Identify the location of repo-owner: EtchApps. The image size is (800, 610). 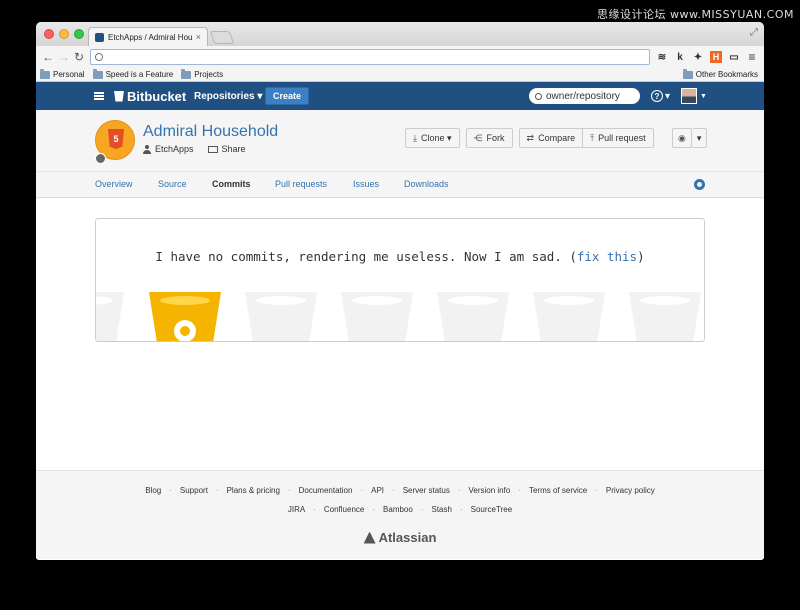
(174, 149).